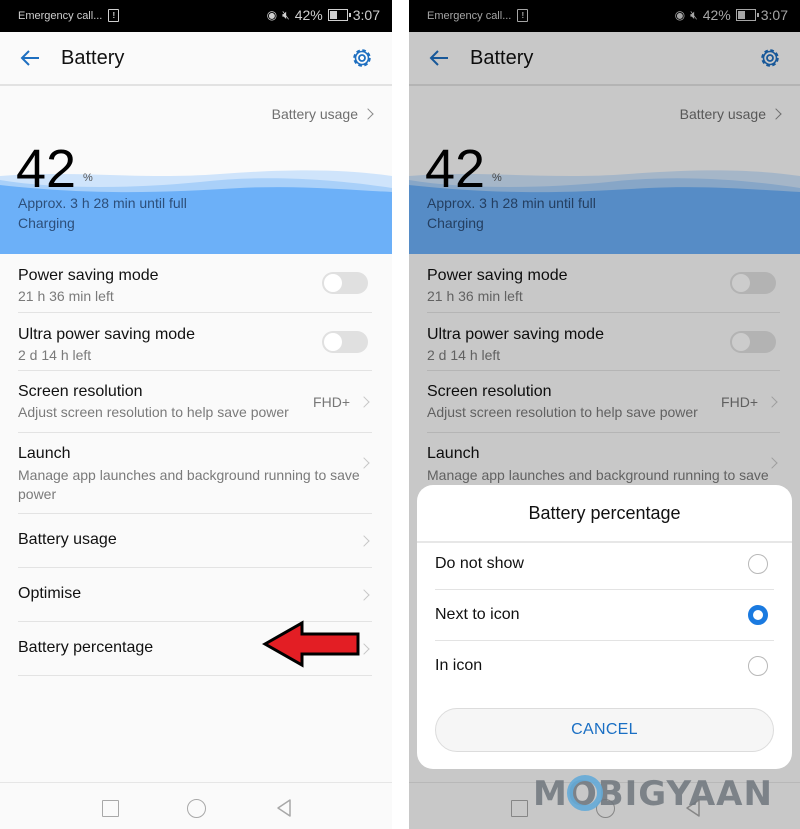 This screenshot has height=829, width=800. What do you see at coordinates (339, 15) in the screenshot?
I see `battery-charging-icon` at bounding box center [339, 15].